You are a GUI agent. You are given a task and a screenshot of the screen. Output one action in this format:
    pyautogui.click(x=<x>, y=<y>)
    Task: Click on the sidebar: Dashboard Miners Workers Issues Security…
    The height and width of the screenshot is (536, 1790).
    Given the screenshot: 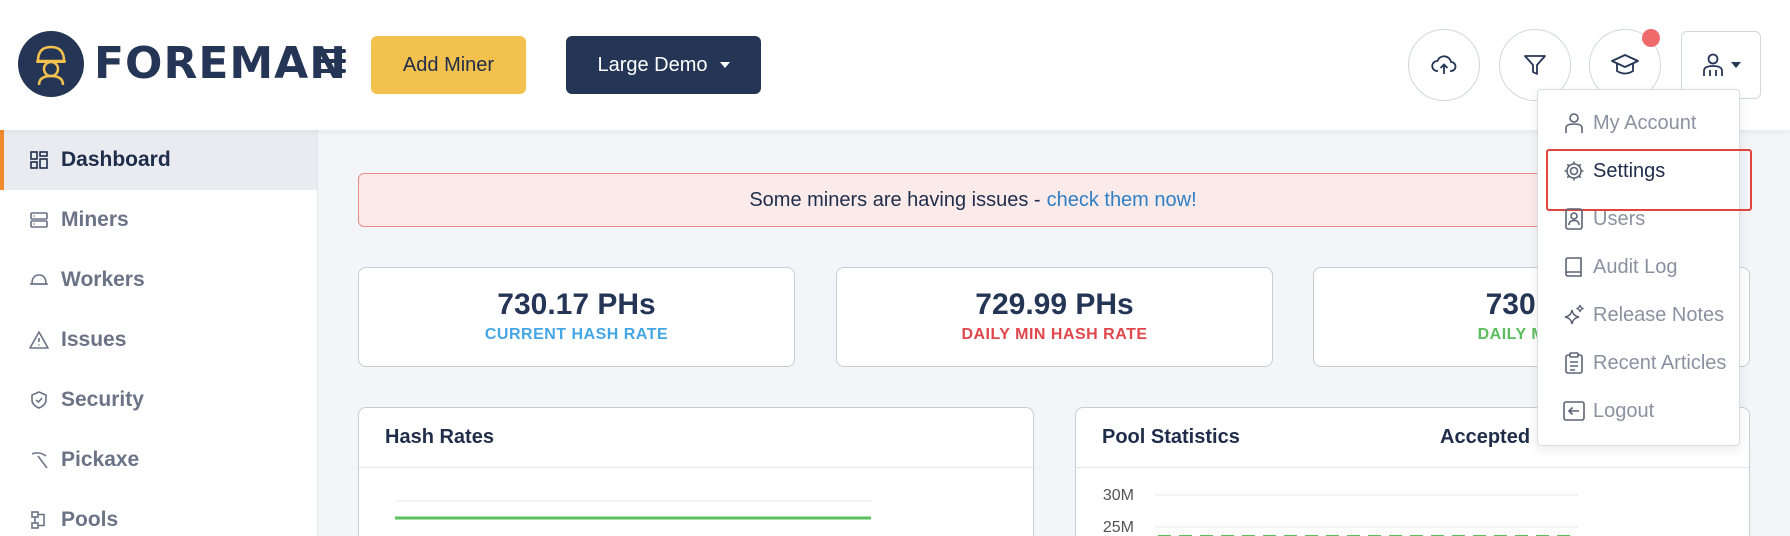 What is the action you would take?
    pyautogui.click(x=159, y=333)
    